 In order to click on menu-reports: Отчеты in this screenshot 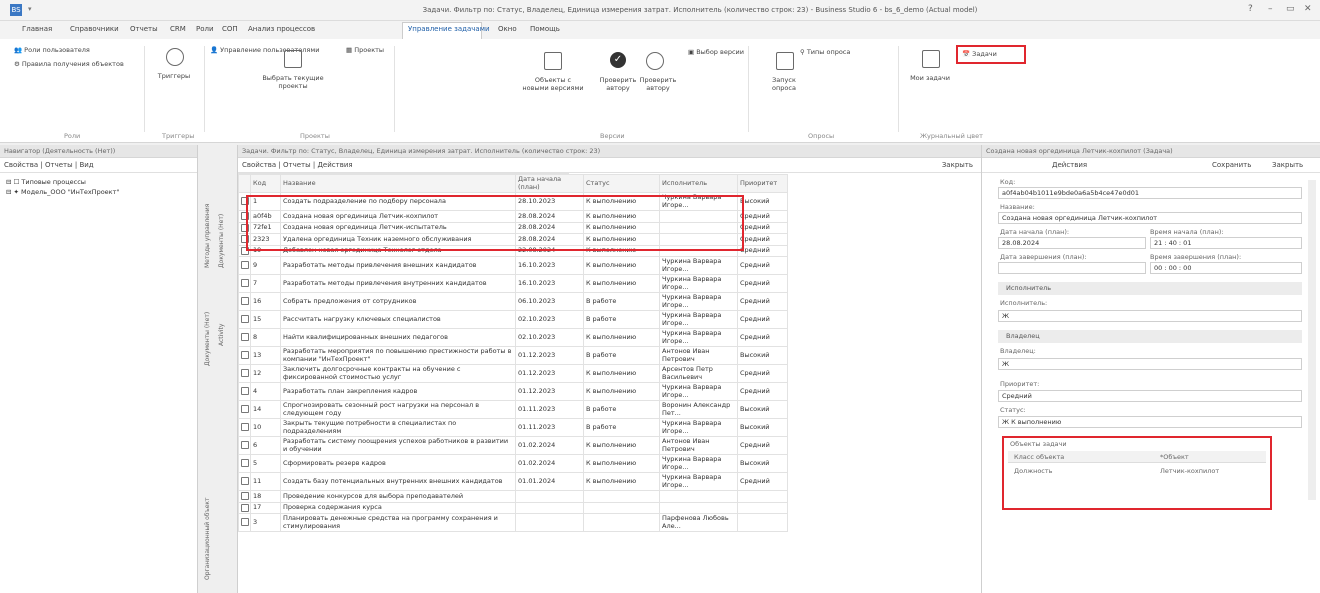, I will do `click(144, 29)`.